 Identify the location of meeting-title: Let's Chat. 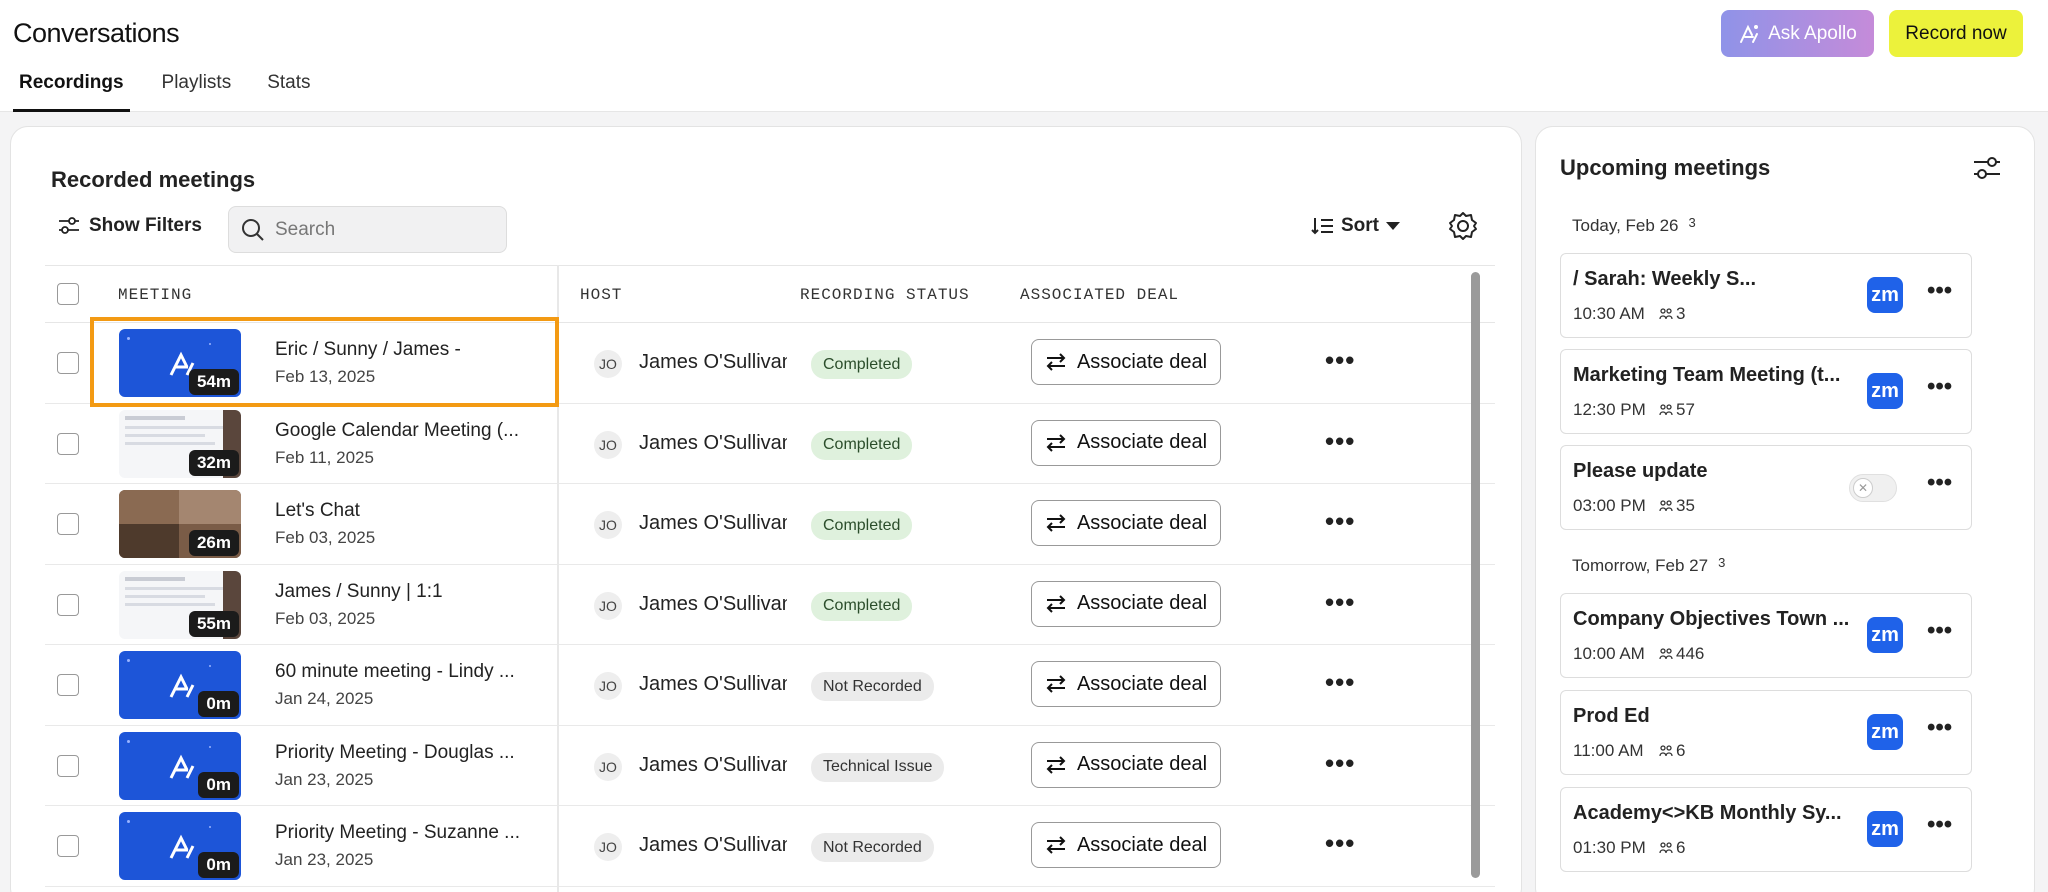
(317, 511).